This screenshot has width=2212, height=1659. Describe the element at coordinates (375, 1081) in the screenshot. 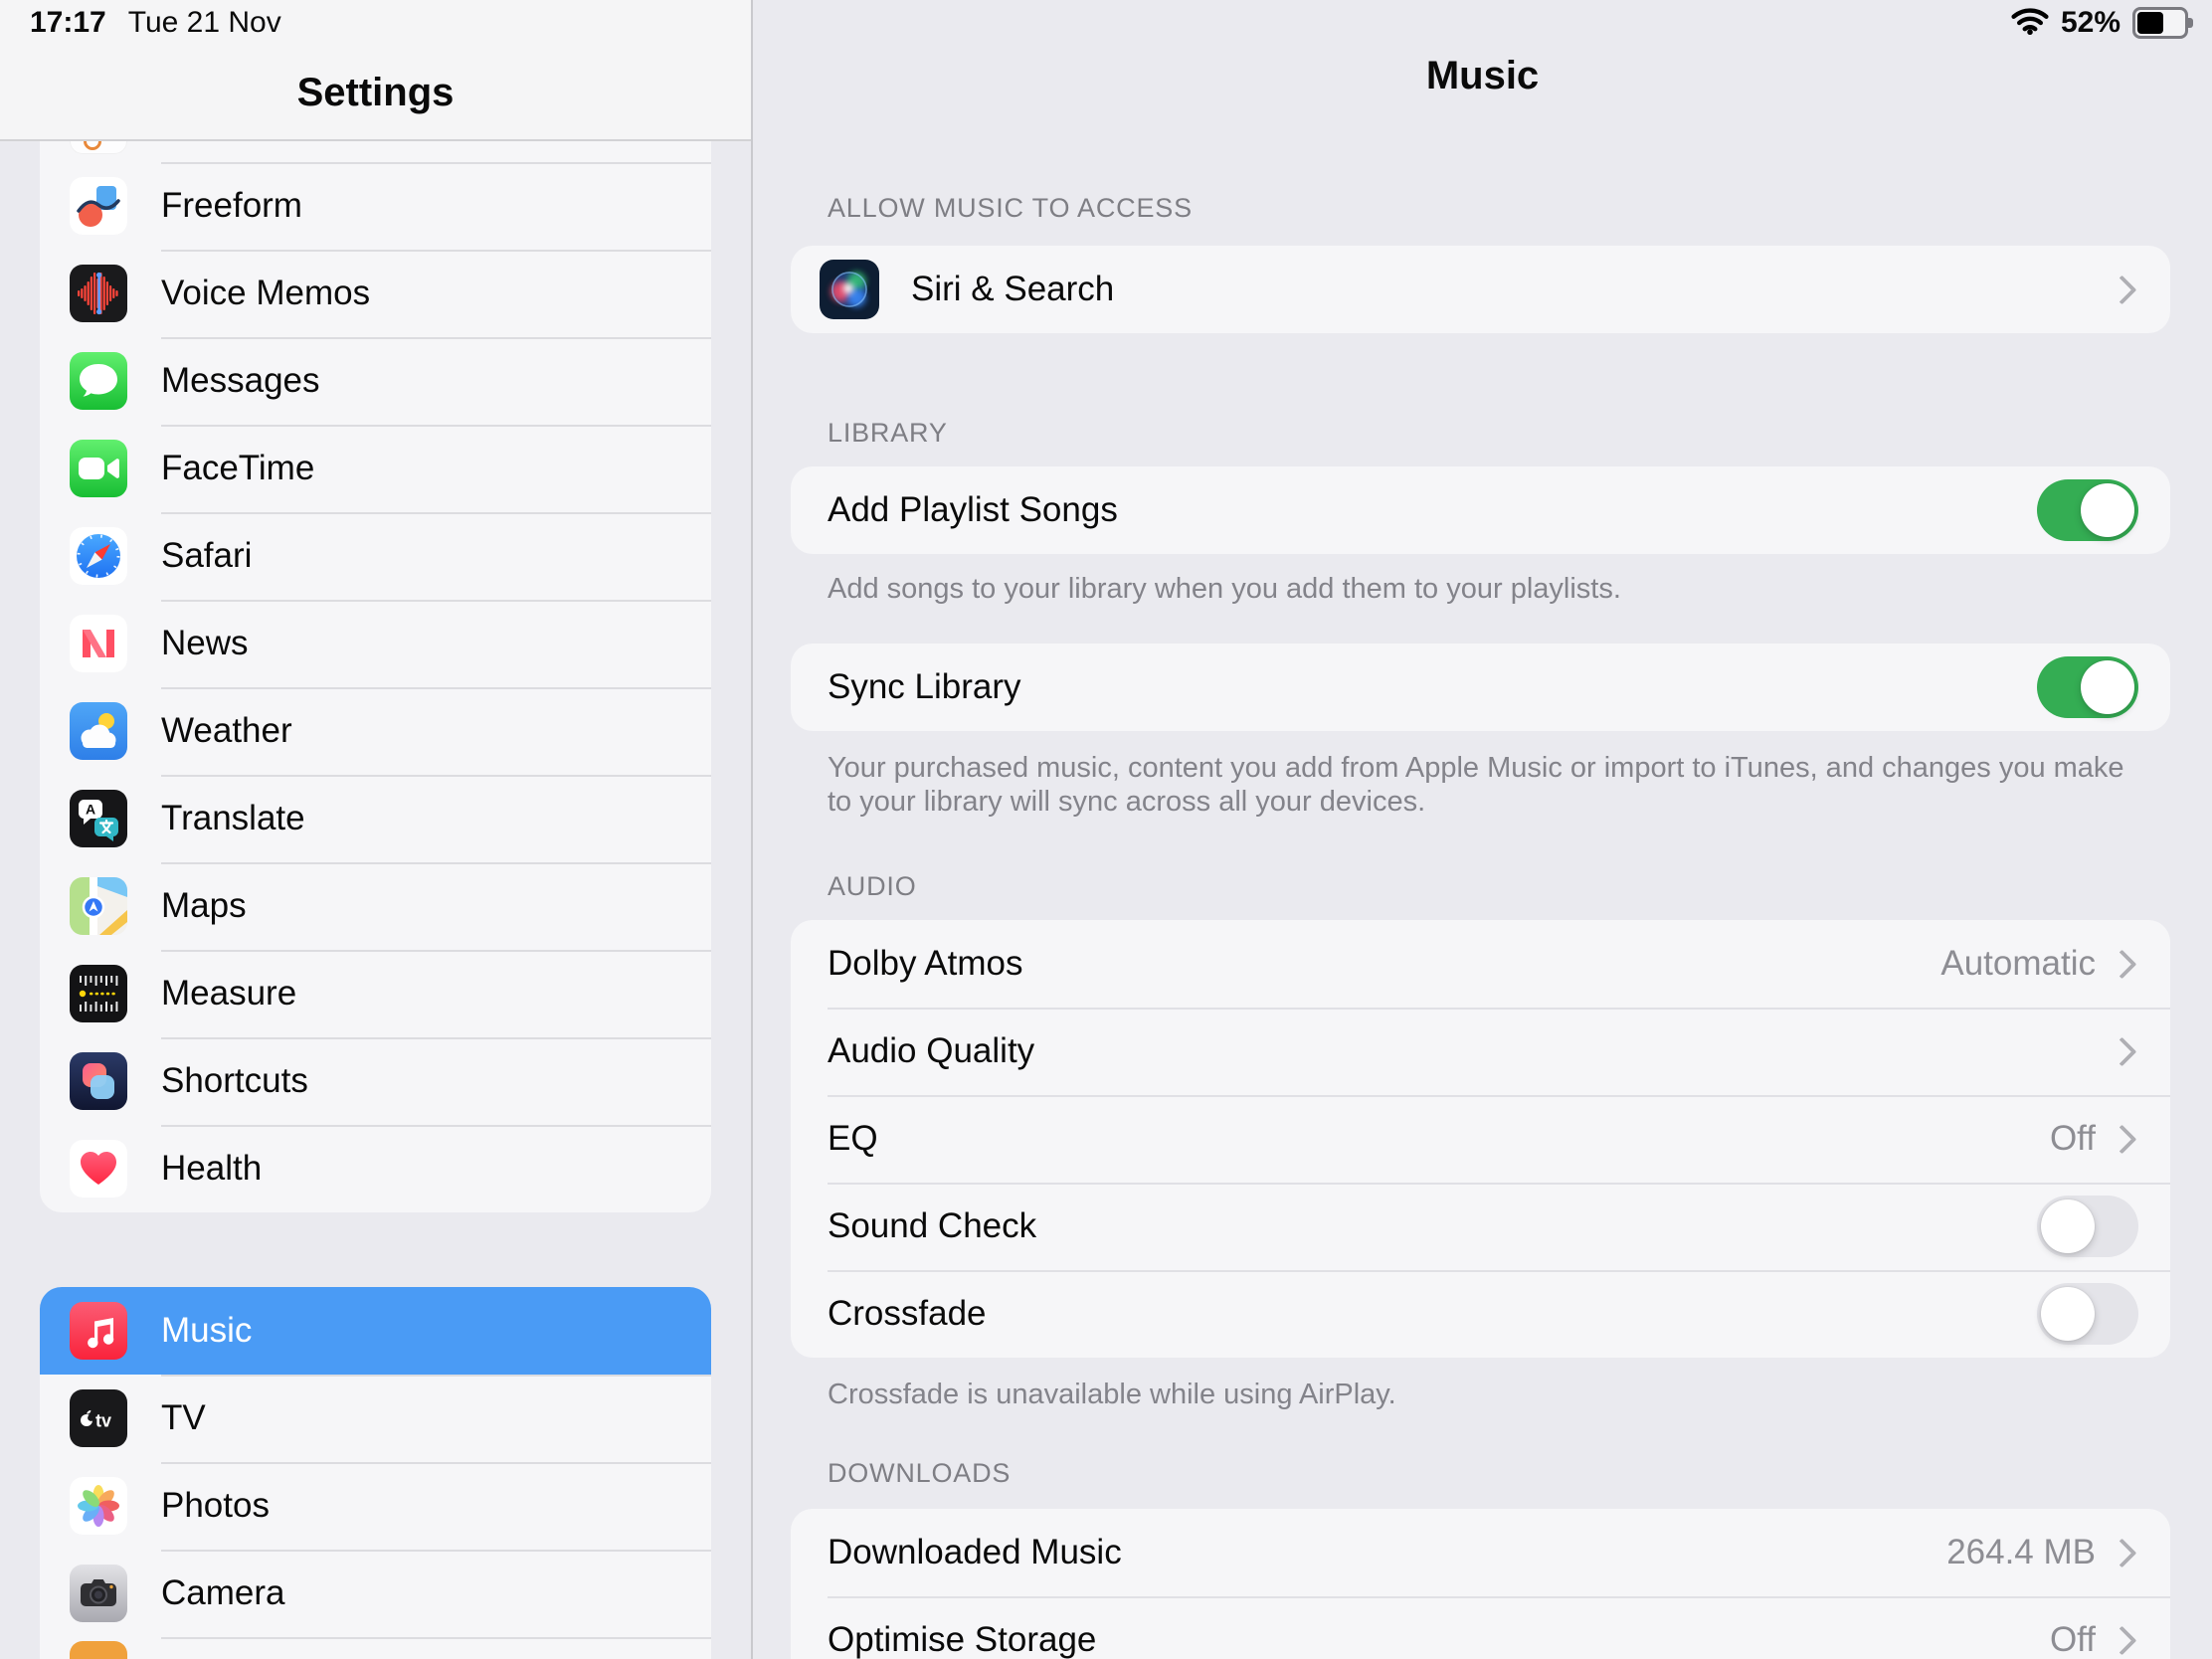

I see `sidebar-item-shortcuts: Shortcuts` at that location.